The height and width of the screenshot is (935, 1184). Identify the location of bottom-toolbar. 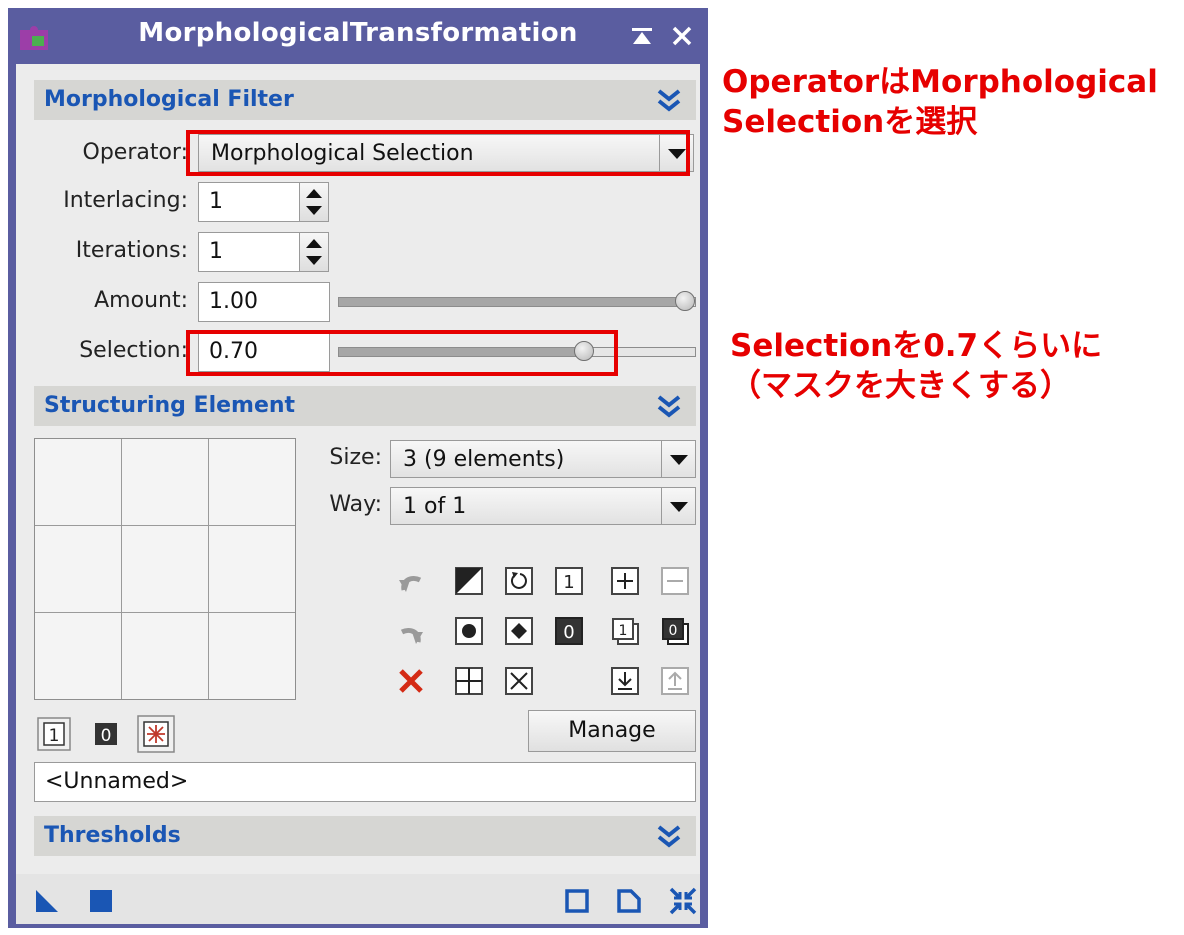
(358, 899).